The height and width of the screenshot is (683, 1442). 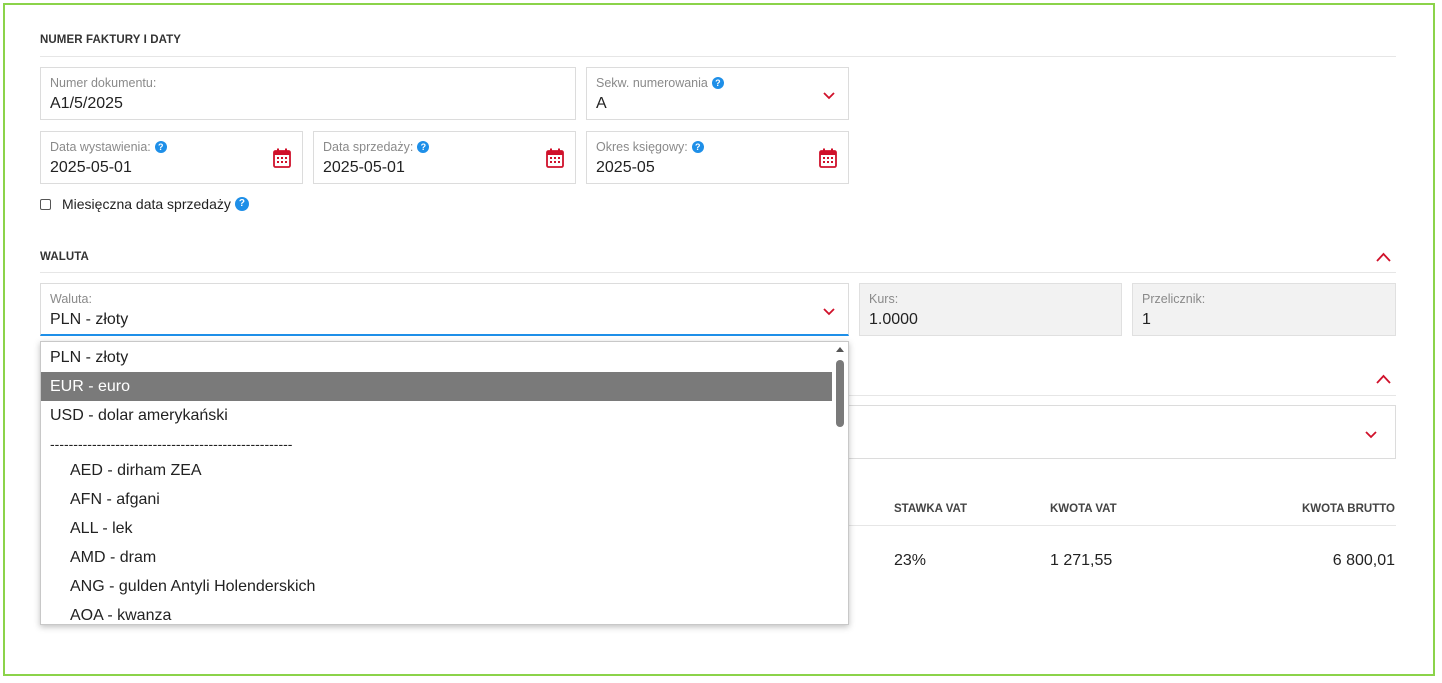 I want to click on th-vat-rate: STAWKA VAT, so click(x=931, y=509).